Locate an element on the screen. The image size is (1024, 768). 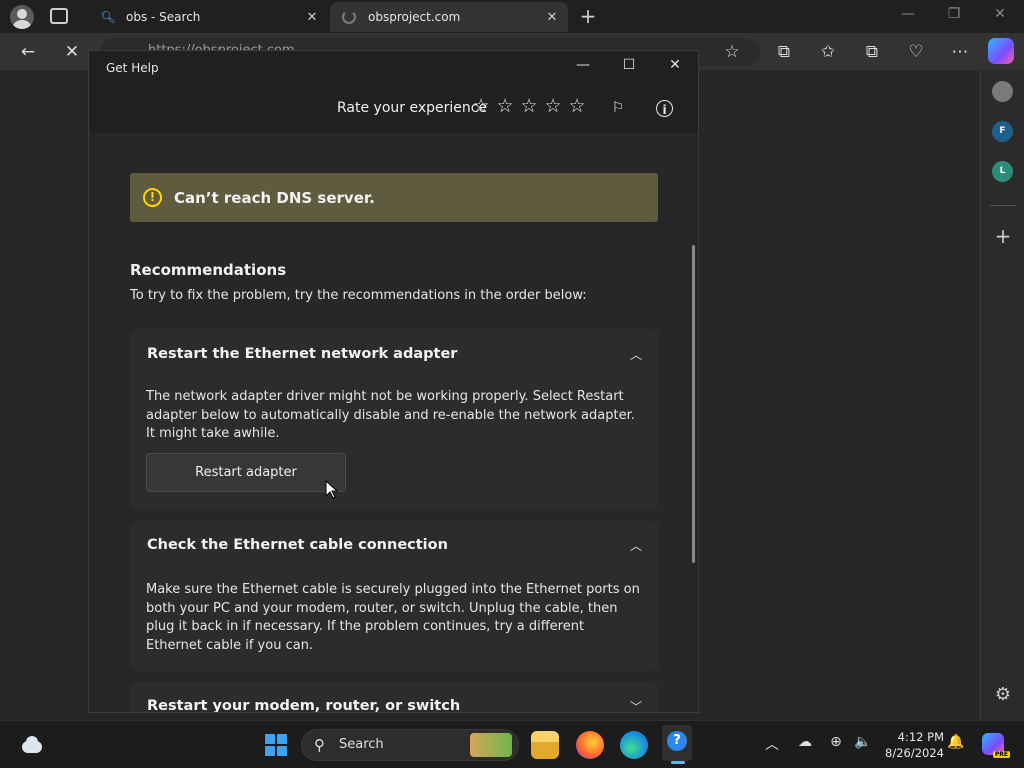
favorites-icon: ✩ is located at coordinates (828, 52).